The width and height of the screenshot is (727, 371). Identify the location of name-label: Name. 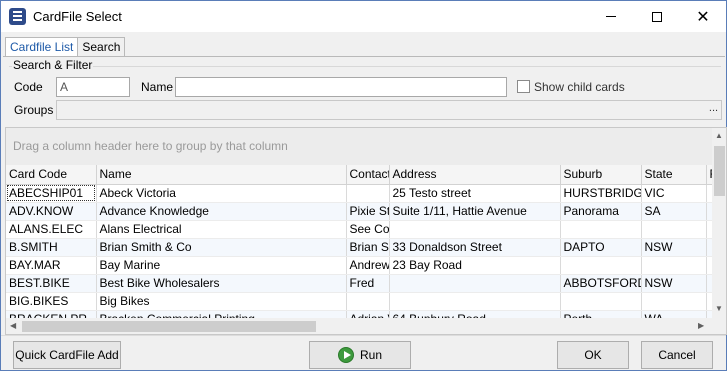
(157, 87).